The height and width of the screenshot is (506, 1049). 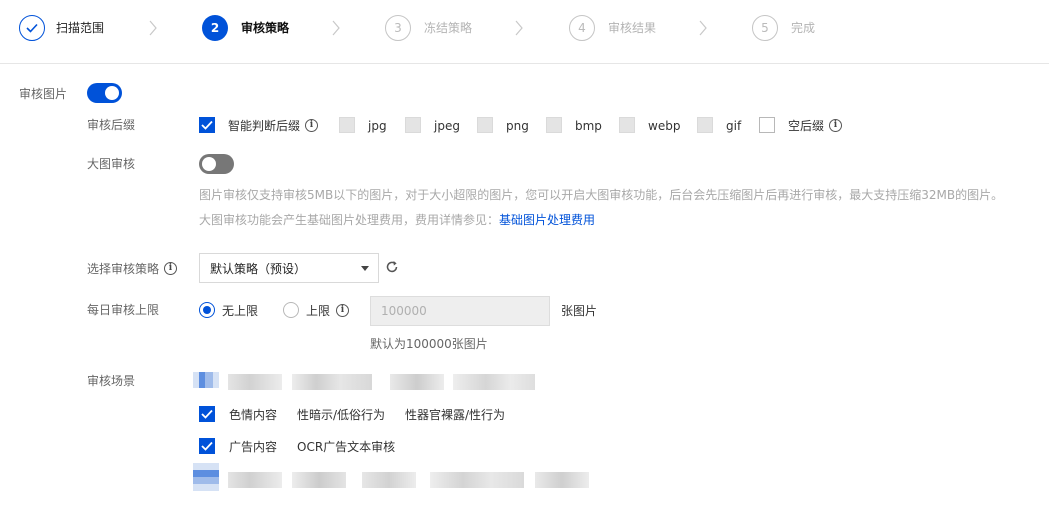 What do you see at coordinates (346, 447) in the screenshot?
I see `scene-ad-item-1: OCR广告文本审核` at bounding box center [346, 447].